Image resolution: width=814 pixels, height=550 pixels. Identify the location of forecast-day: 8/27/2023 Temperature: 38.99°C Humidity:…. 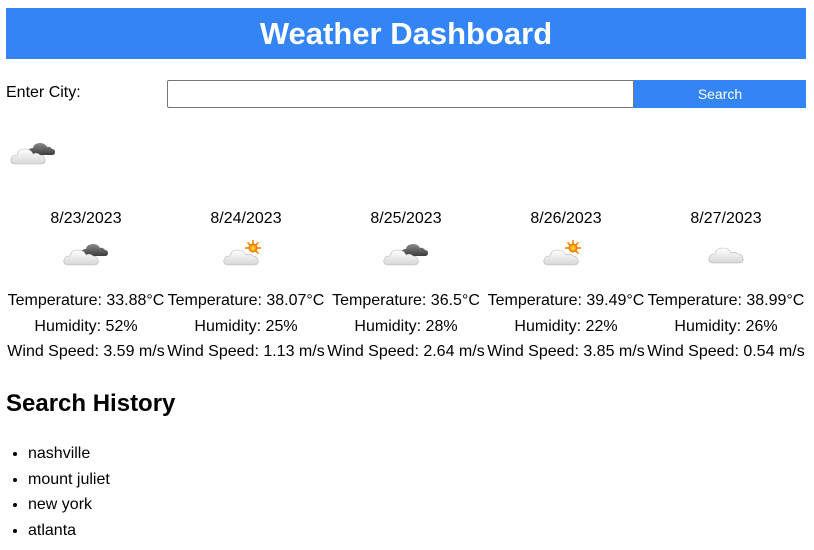
(726, 286).